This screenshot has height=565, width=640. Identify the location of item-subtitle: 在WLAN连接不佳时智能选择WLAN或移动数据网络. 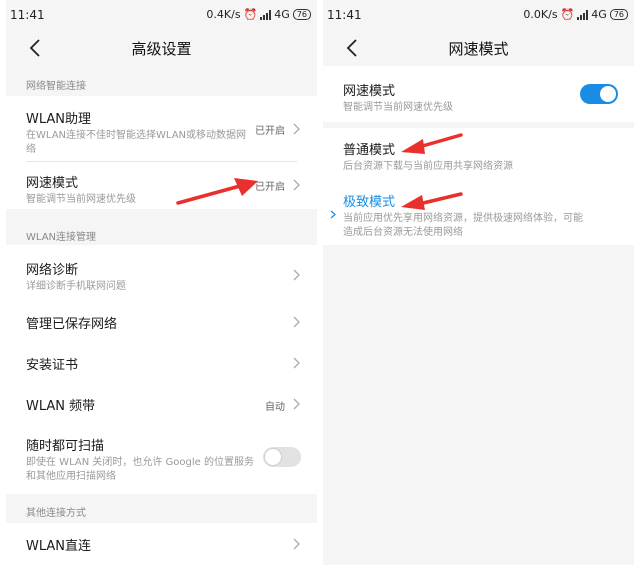
(136, 142).